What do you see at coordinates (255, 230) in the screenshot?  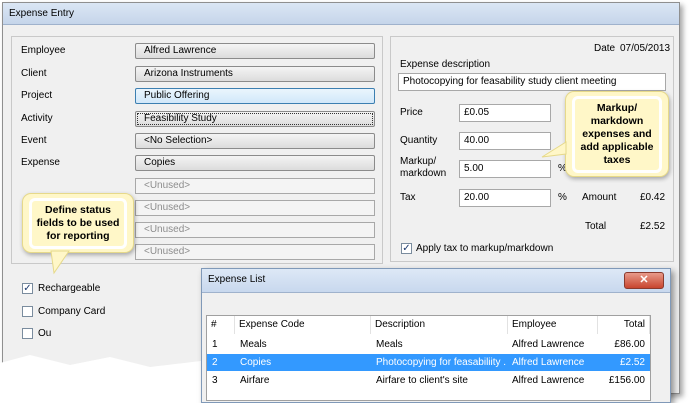 I see `unused-field-3: <Unused>` at bounding box center [255, 230].